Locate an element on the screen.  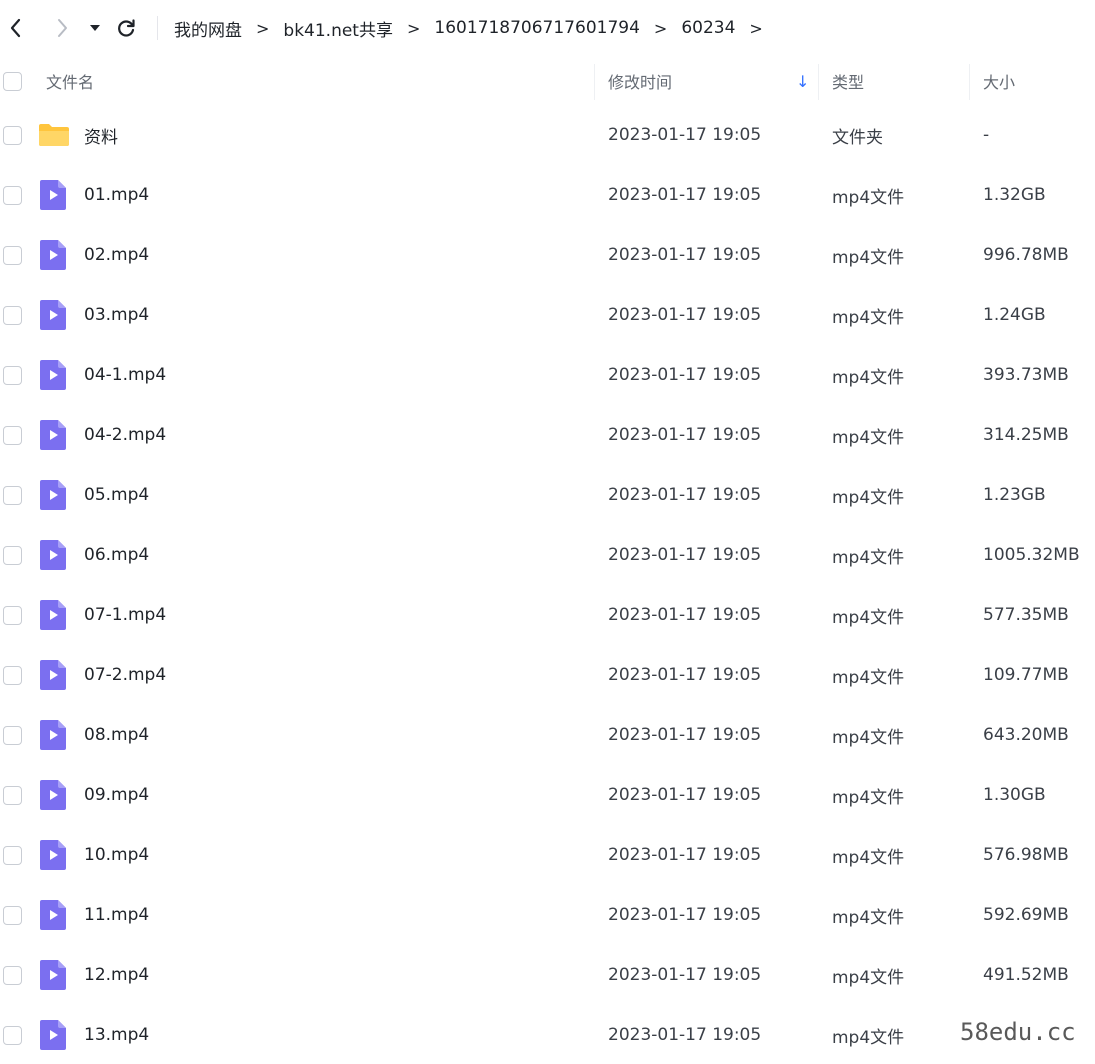
file-name: 06.mp4 is located at coordinates (116, 555).